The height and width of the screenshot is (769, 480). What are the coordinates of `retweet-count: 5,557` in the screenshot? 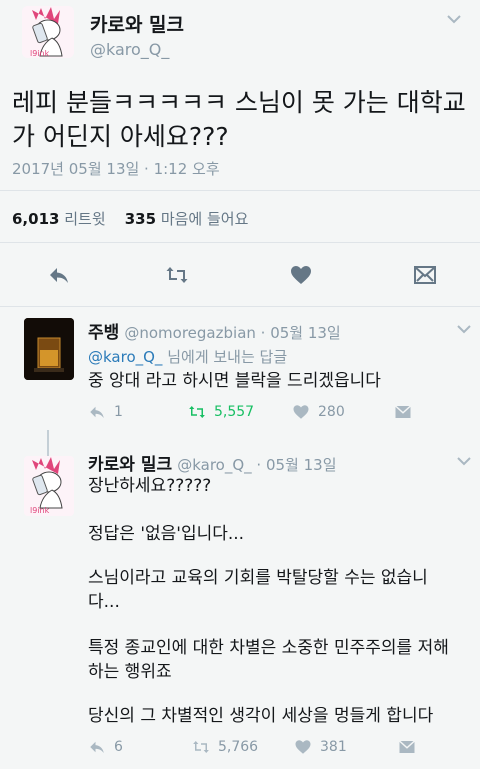 It's located at (234, 412).